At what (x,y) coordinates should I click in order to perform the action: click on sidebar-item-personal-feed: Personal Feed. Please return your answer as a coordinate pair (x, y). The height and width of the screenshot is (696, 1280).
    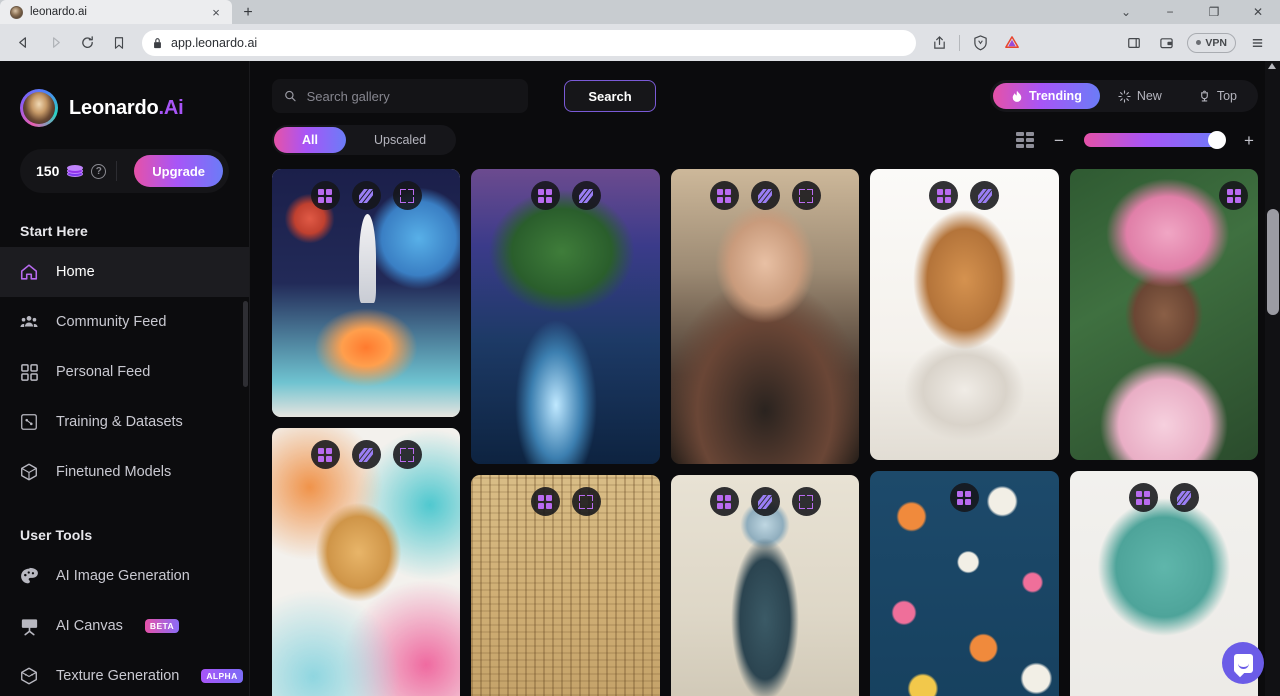
    Looking at the image, I should click on (124, 372).